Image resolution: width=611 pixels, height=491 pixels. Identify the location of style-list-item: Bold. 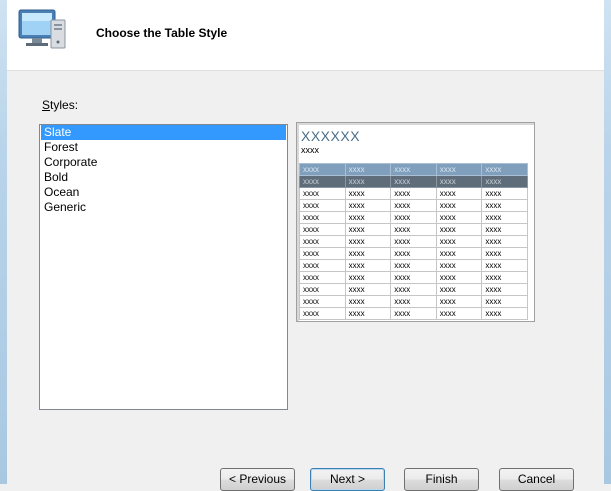
(163, 177).